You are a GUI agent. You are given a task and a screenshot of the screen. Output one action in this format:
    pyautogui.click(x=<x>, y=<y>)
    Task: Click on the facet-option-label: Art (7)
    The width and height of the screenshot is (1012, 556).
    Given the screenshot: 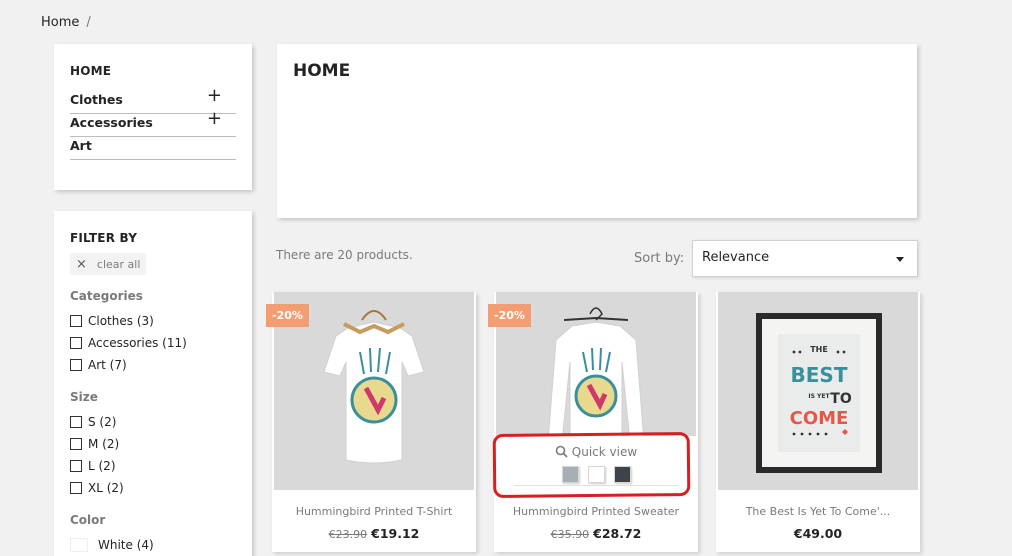 What is the action you would take?
    pyautogui.click(x=107, y=365)
    